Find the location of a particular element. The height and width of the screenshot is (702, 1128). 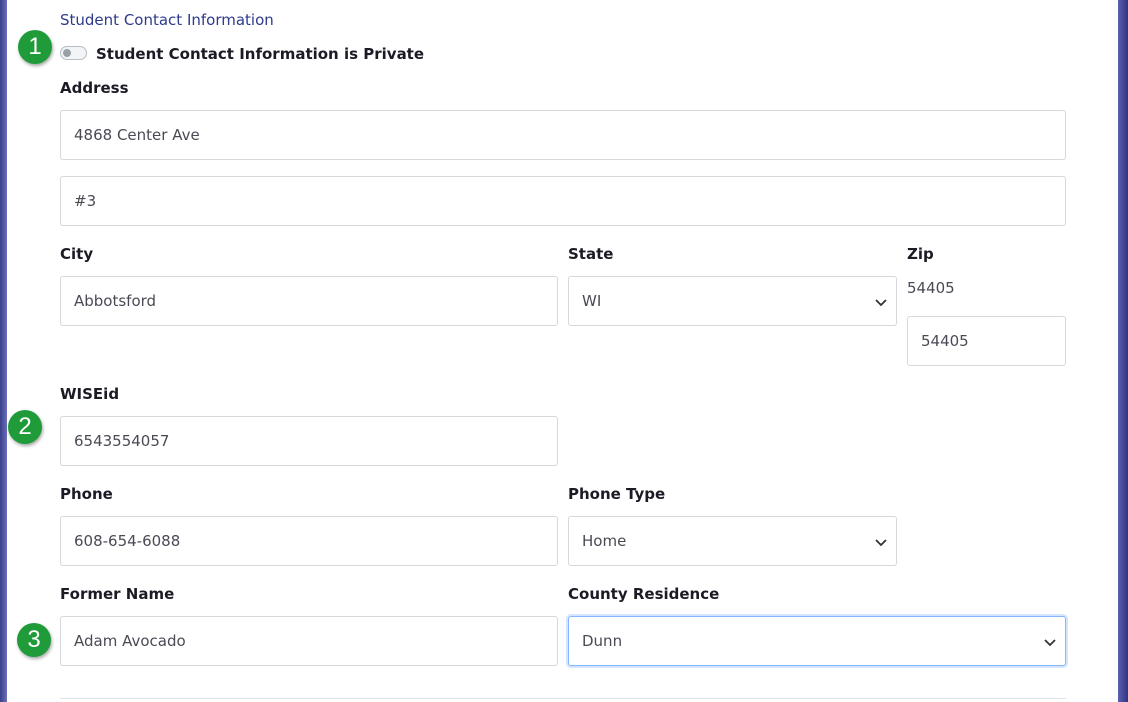

callout-badge-3: 3 is located at coordinates (34, 640).